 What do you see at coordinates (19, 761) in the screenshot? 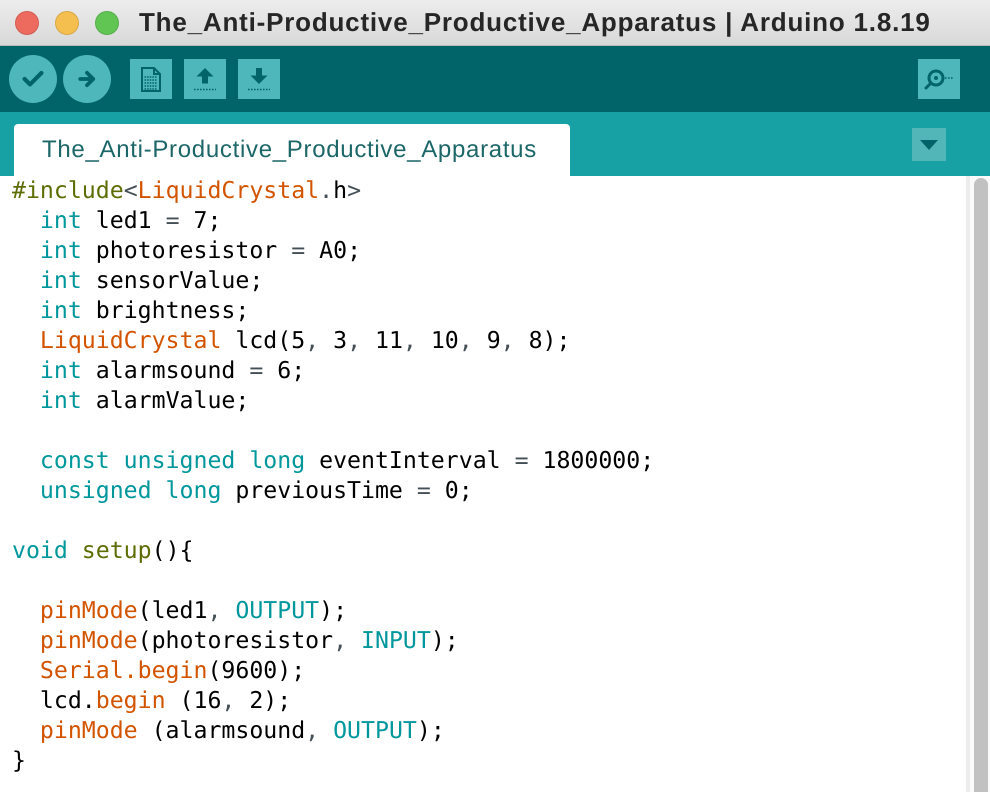
I see `code-line: }` at bounding box center [19, 761].